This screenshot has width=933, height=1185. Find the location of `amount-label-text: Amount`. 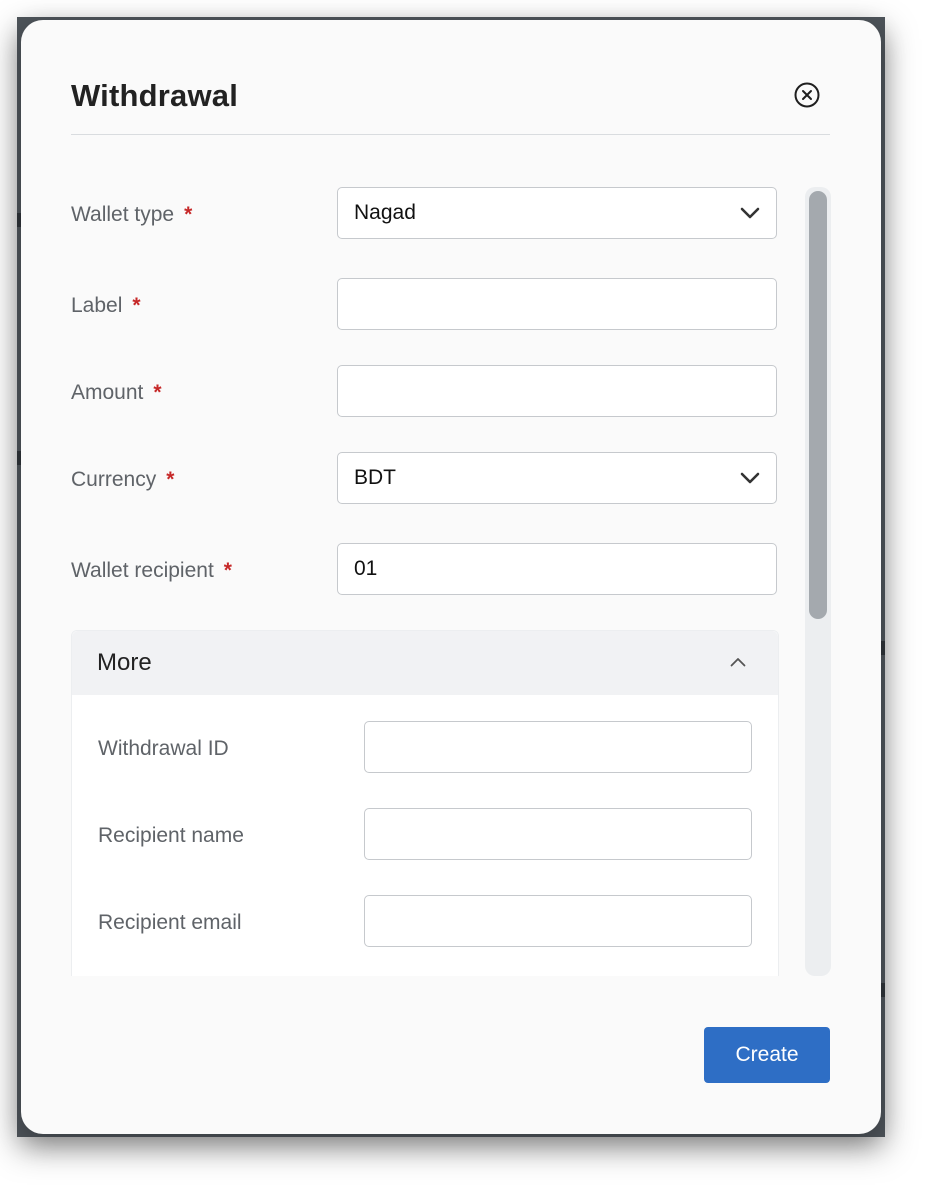

amount-label-text: Amount is located at coordinates (107, 392).